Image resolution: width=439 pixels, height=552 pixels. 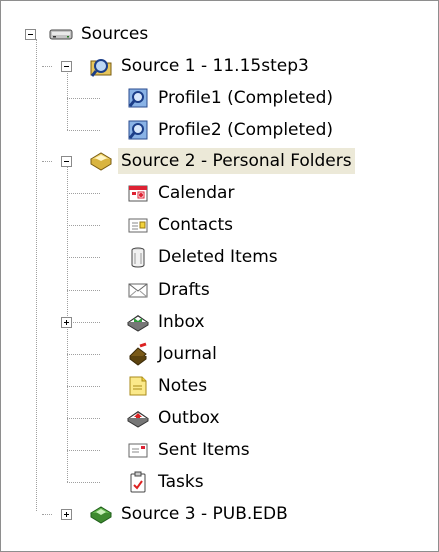 I want to click on tree-node-source-2: Source 2 - Personal Folders, so click(x=222, y=161).